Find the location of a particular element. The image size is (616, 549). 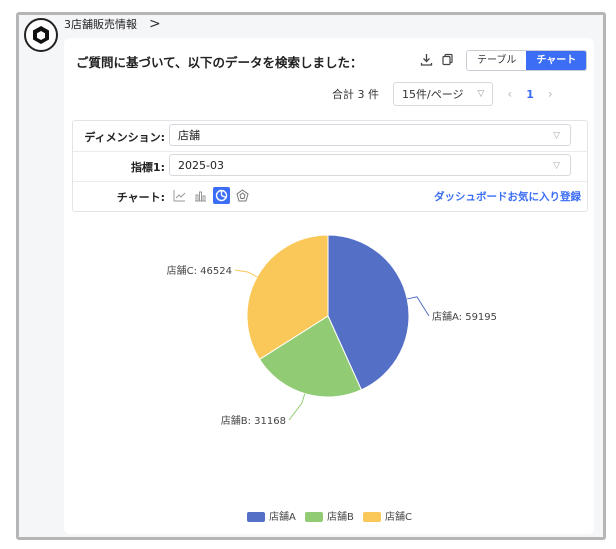

pagination: 合計 3 件 15件/ページ ▽ ‹ 1 › is located at coordinates (442, 94).